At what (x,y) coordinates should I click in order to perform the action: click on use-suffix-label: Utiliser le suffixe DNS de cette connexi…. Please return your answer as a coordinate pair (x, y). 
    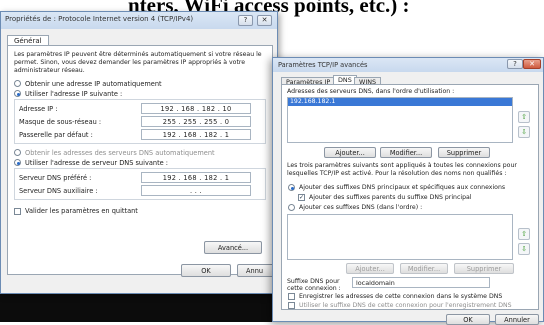
    Looking at the image, I should click on (405, 305).